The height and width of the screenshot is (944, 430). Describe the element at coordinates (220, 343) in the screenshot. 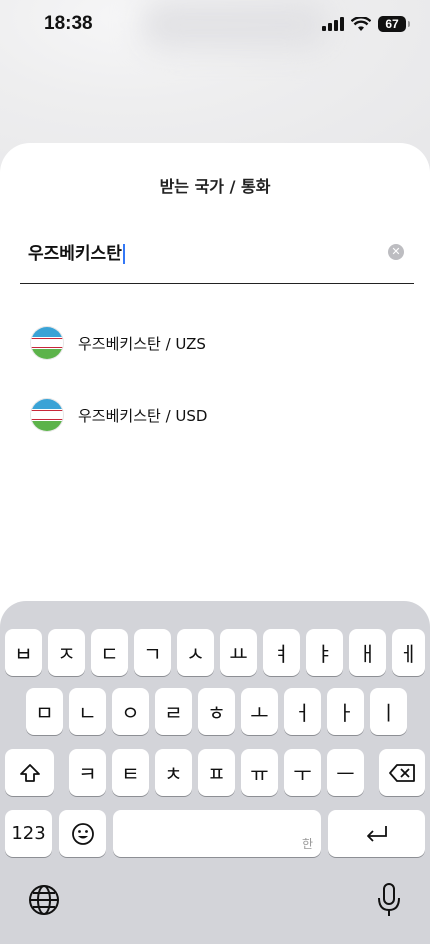

I see `result-item-uzs: 우즈베키스탄 / UZS` at that location.